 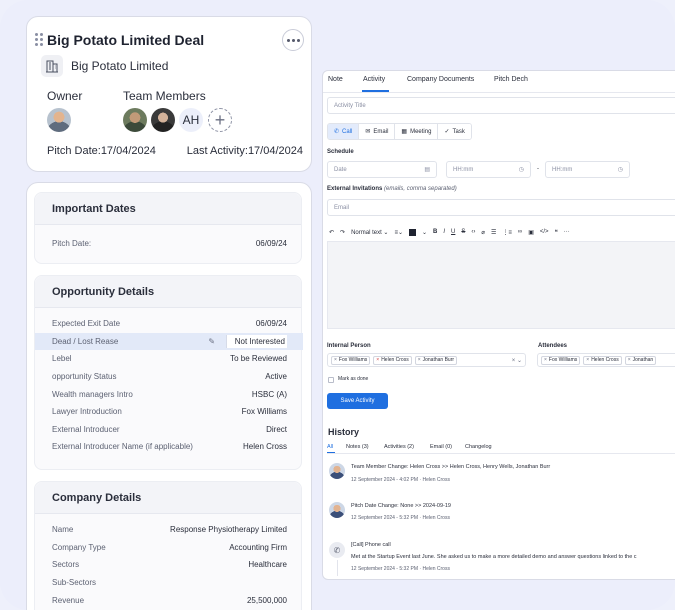 I want to click on start-time-input: HH:mm ◷, so click(x=488, y=169).